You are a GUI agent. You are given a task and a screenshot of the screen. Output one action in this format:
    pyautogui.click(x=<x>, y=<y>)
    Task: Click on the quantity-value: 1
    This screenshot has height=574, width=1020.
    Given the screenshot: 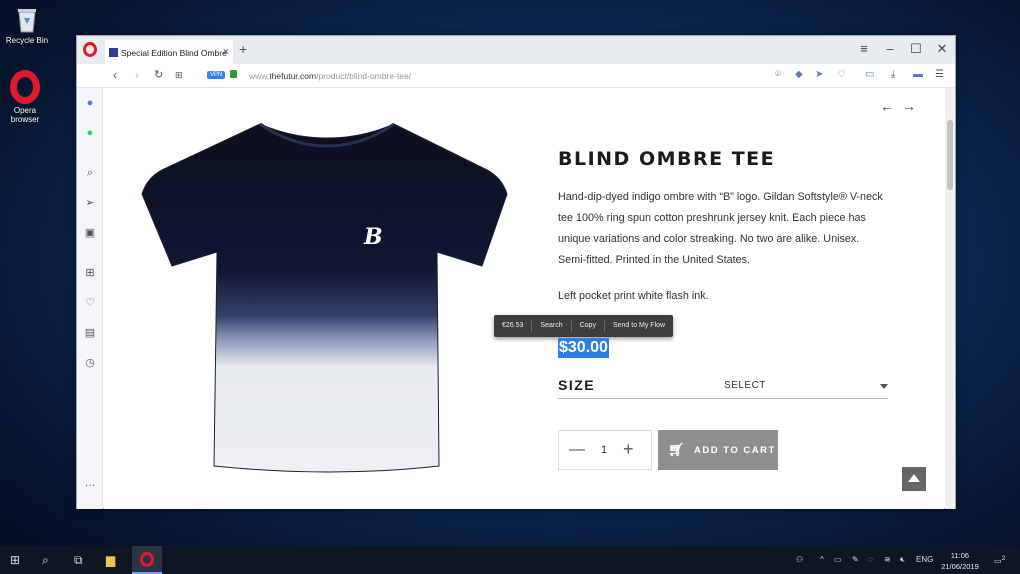 What is the action you would take?
    pyautogui.click(x=604, y=450)
    